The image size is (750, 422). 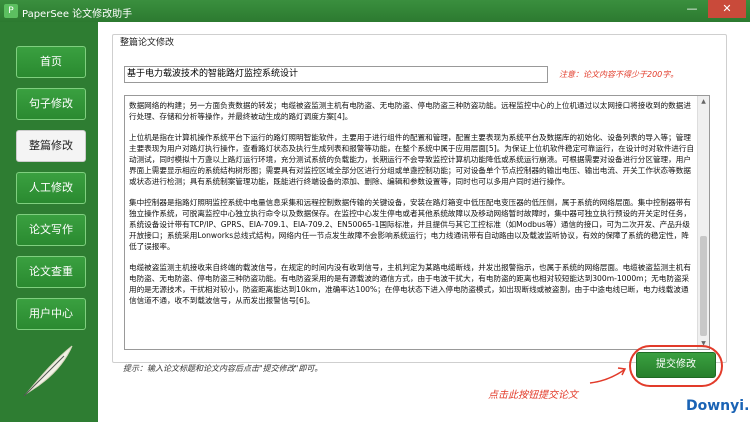 I want to click on app-logo-icon: P, so click(x=11, y=11).